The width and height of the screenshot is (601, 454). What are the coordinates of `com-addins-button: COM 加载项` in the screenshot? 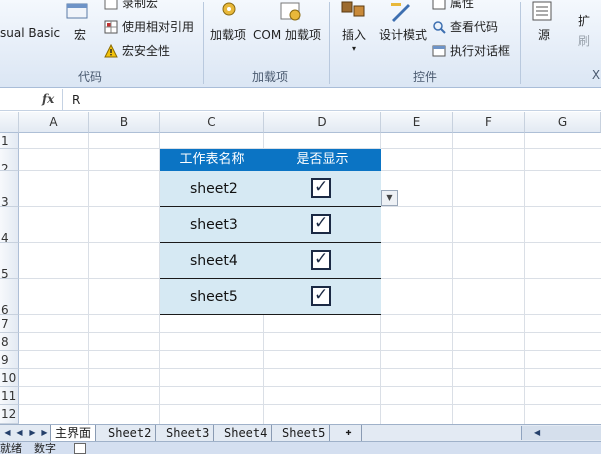 It's located at (287, 34).